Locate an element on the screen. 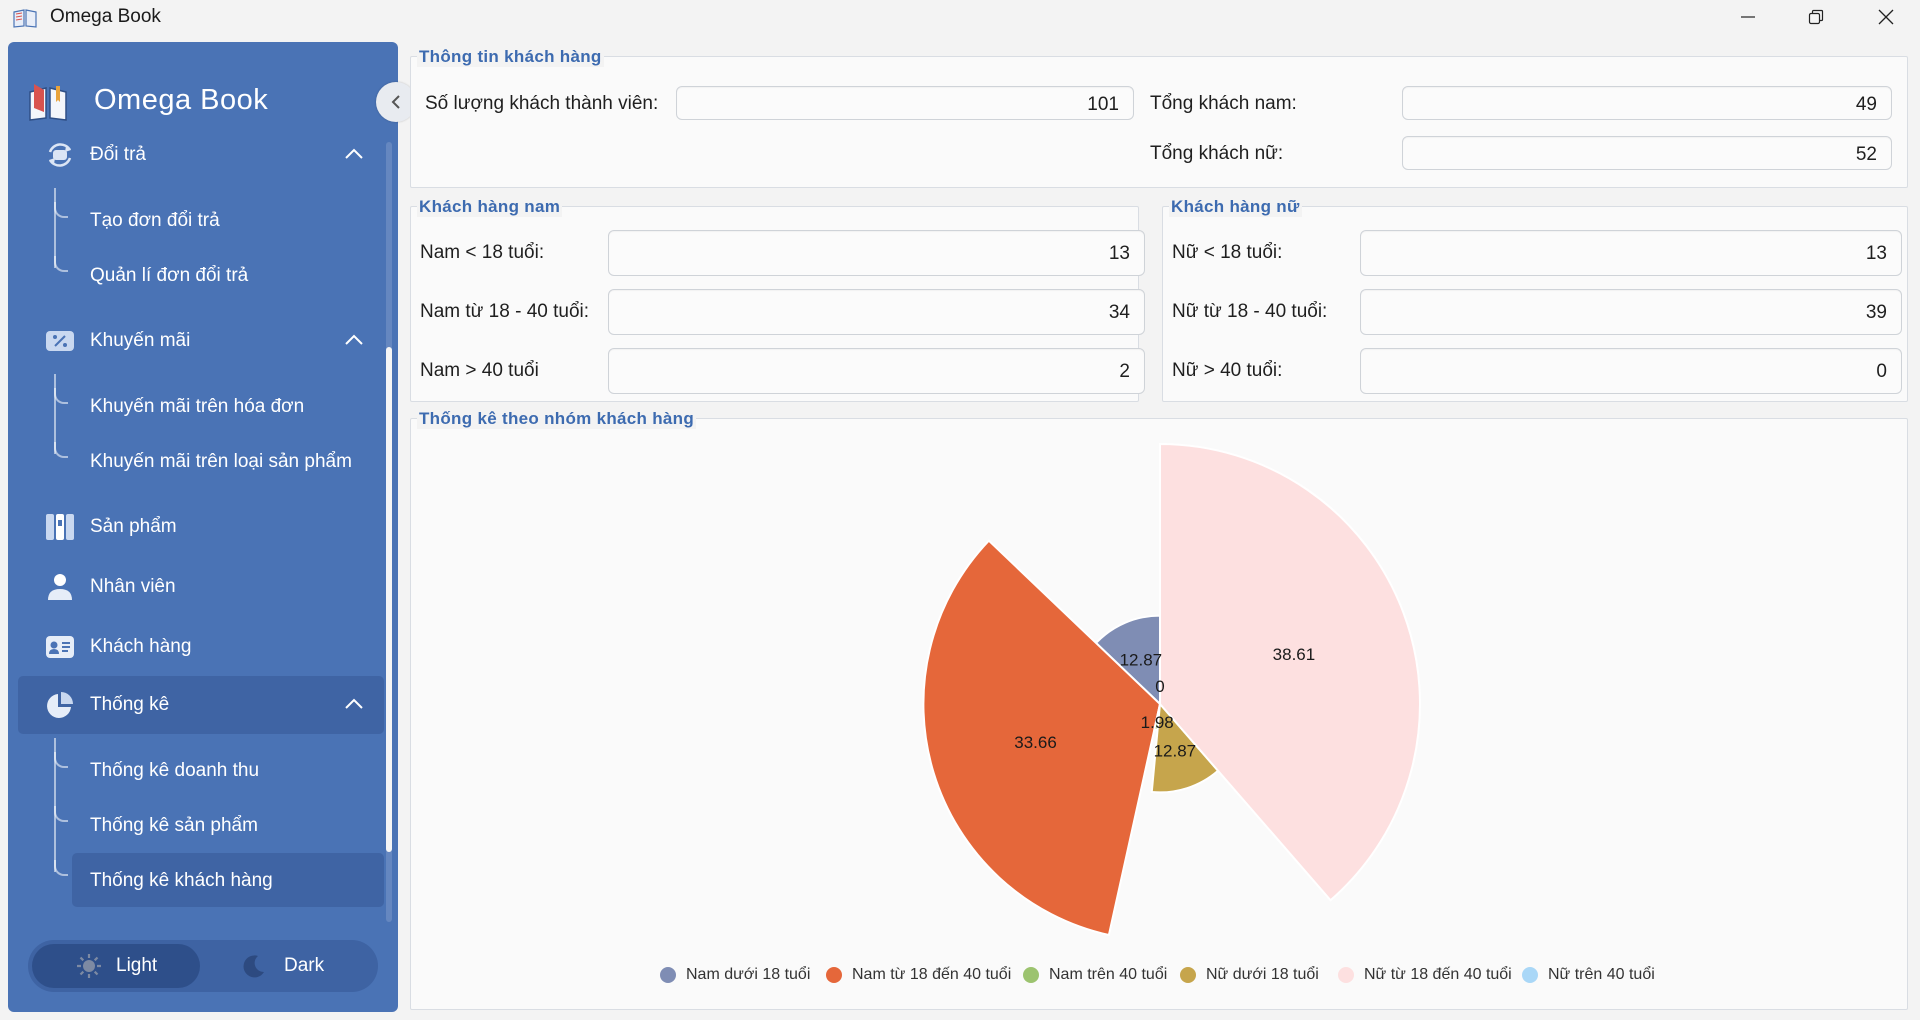  male-18-40-label: Nam từ 18 - 40 tuổi: is located at coordinates (505, 311).